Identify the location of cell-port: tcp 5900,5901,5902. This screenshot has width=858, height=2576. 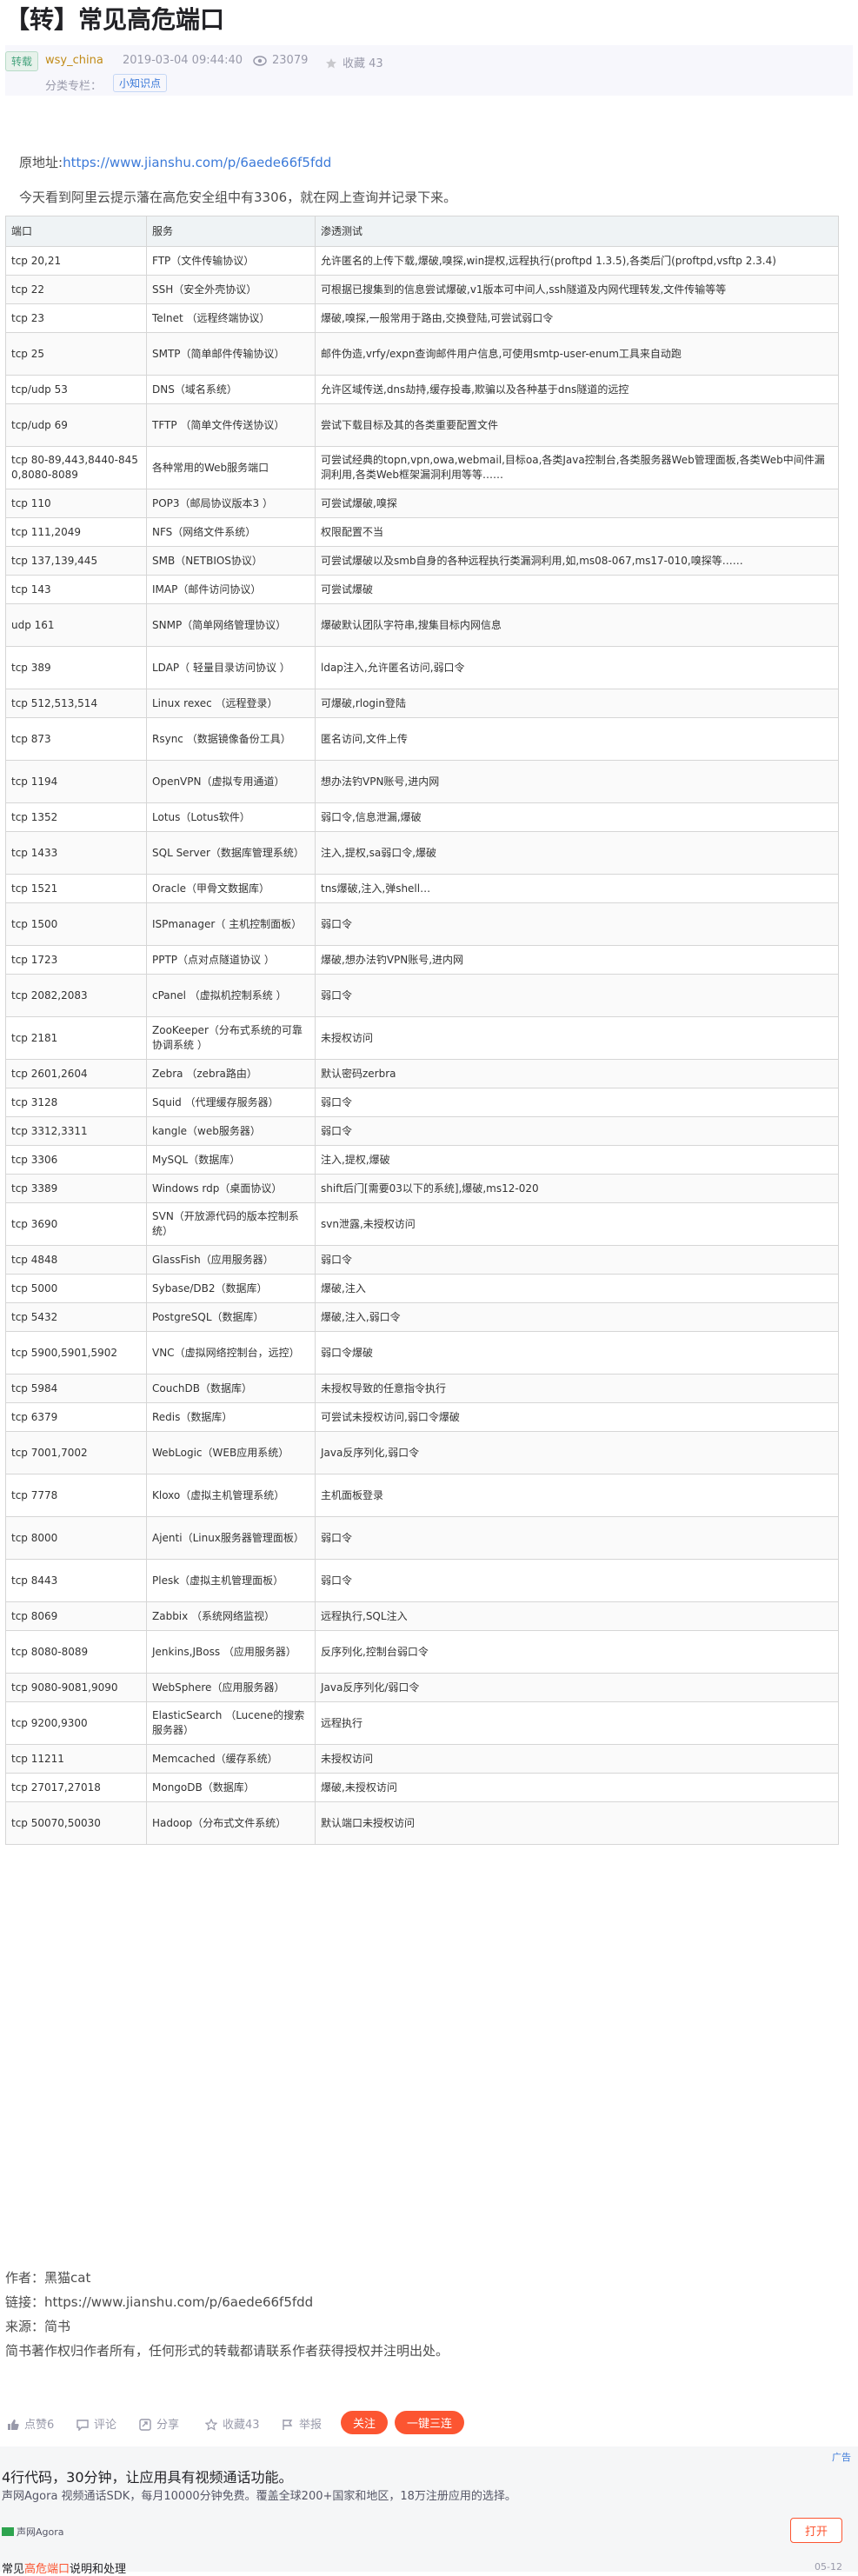
(76, 1353).